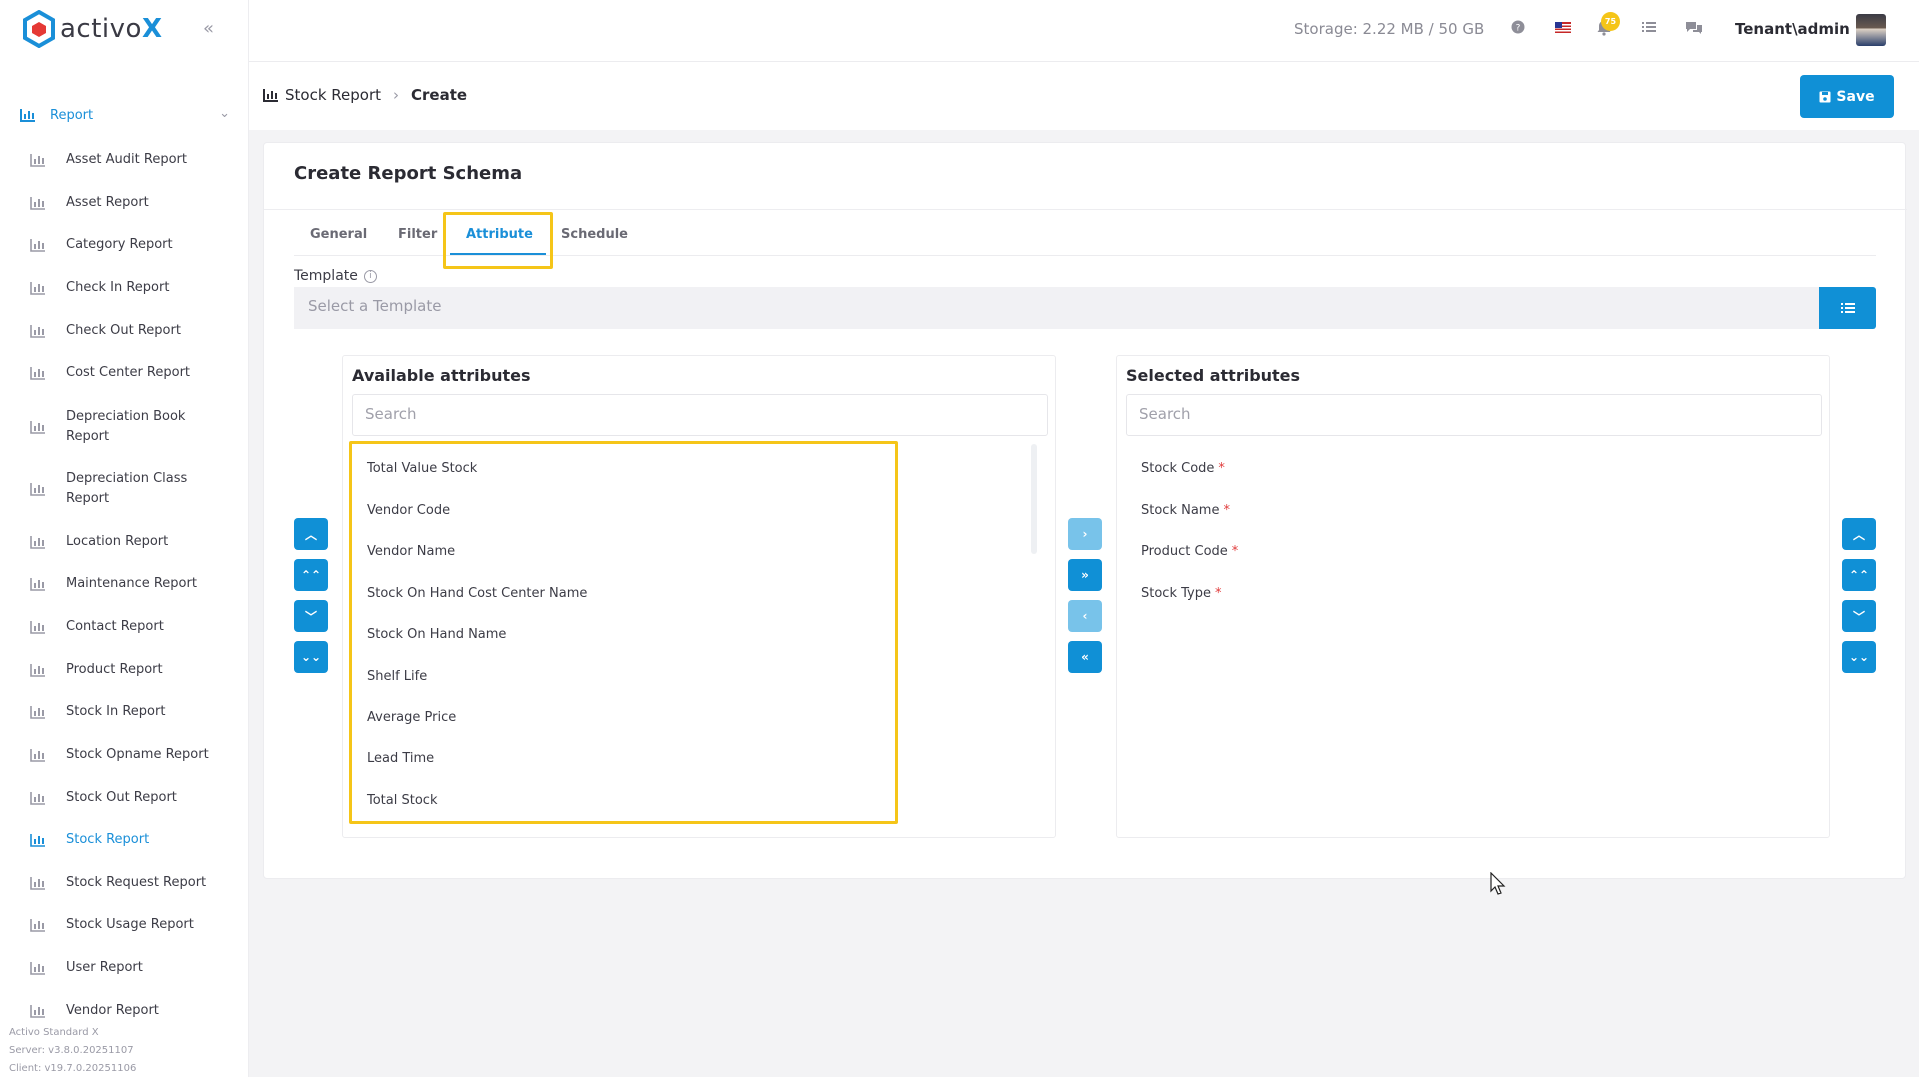 This screenshot has height=1077, width=1919. I want to click on sidebar-item: Stock Usage Report, so click(130, 925).